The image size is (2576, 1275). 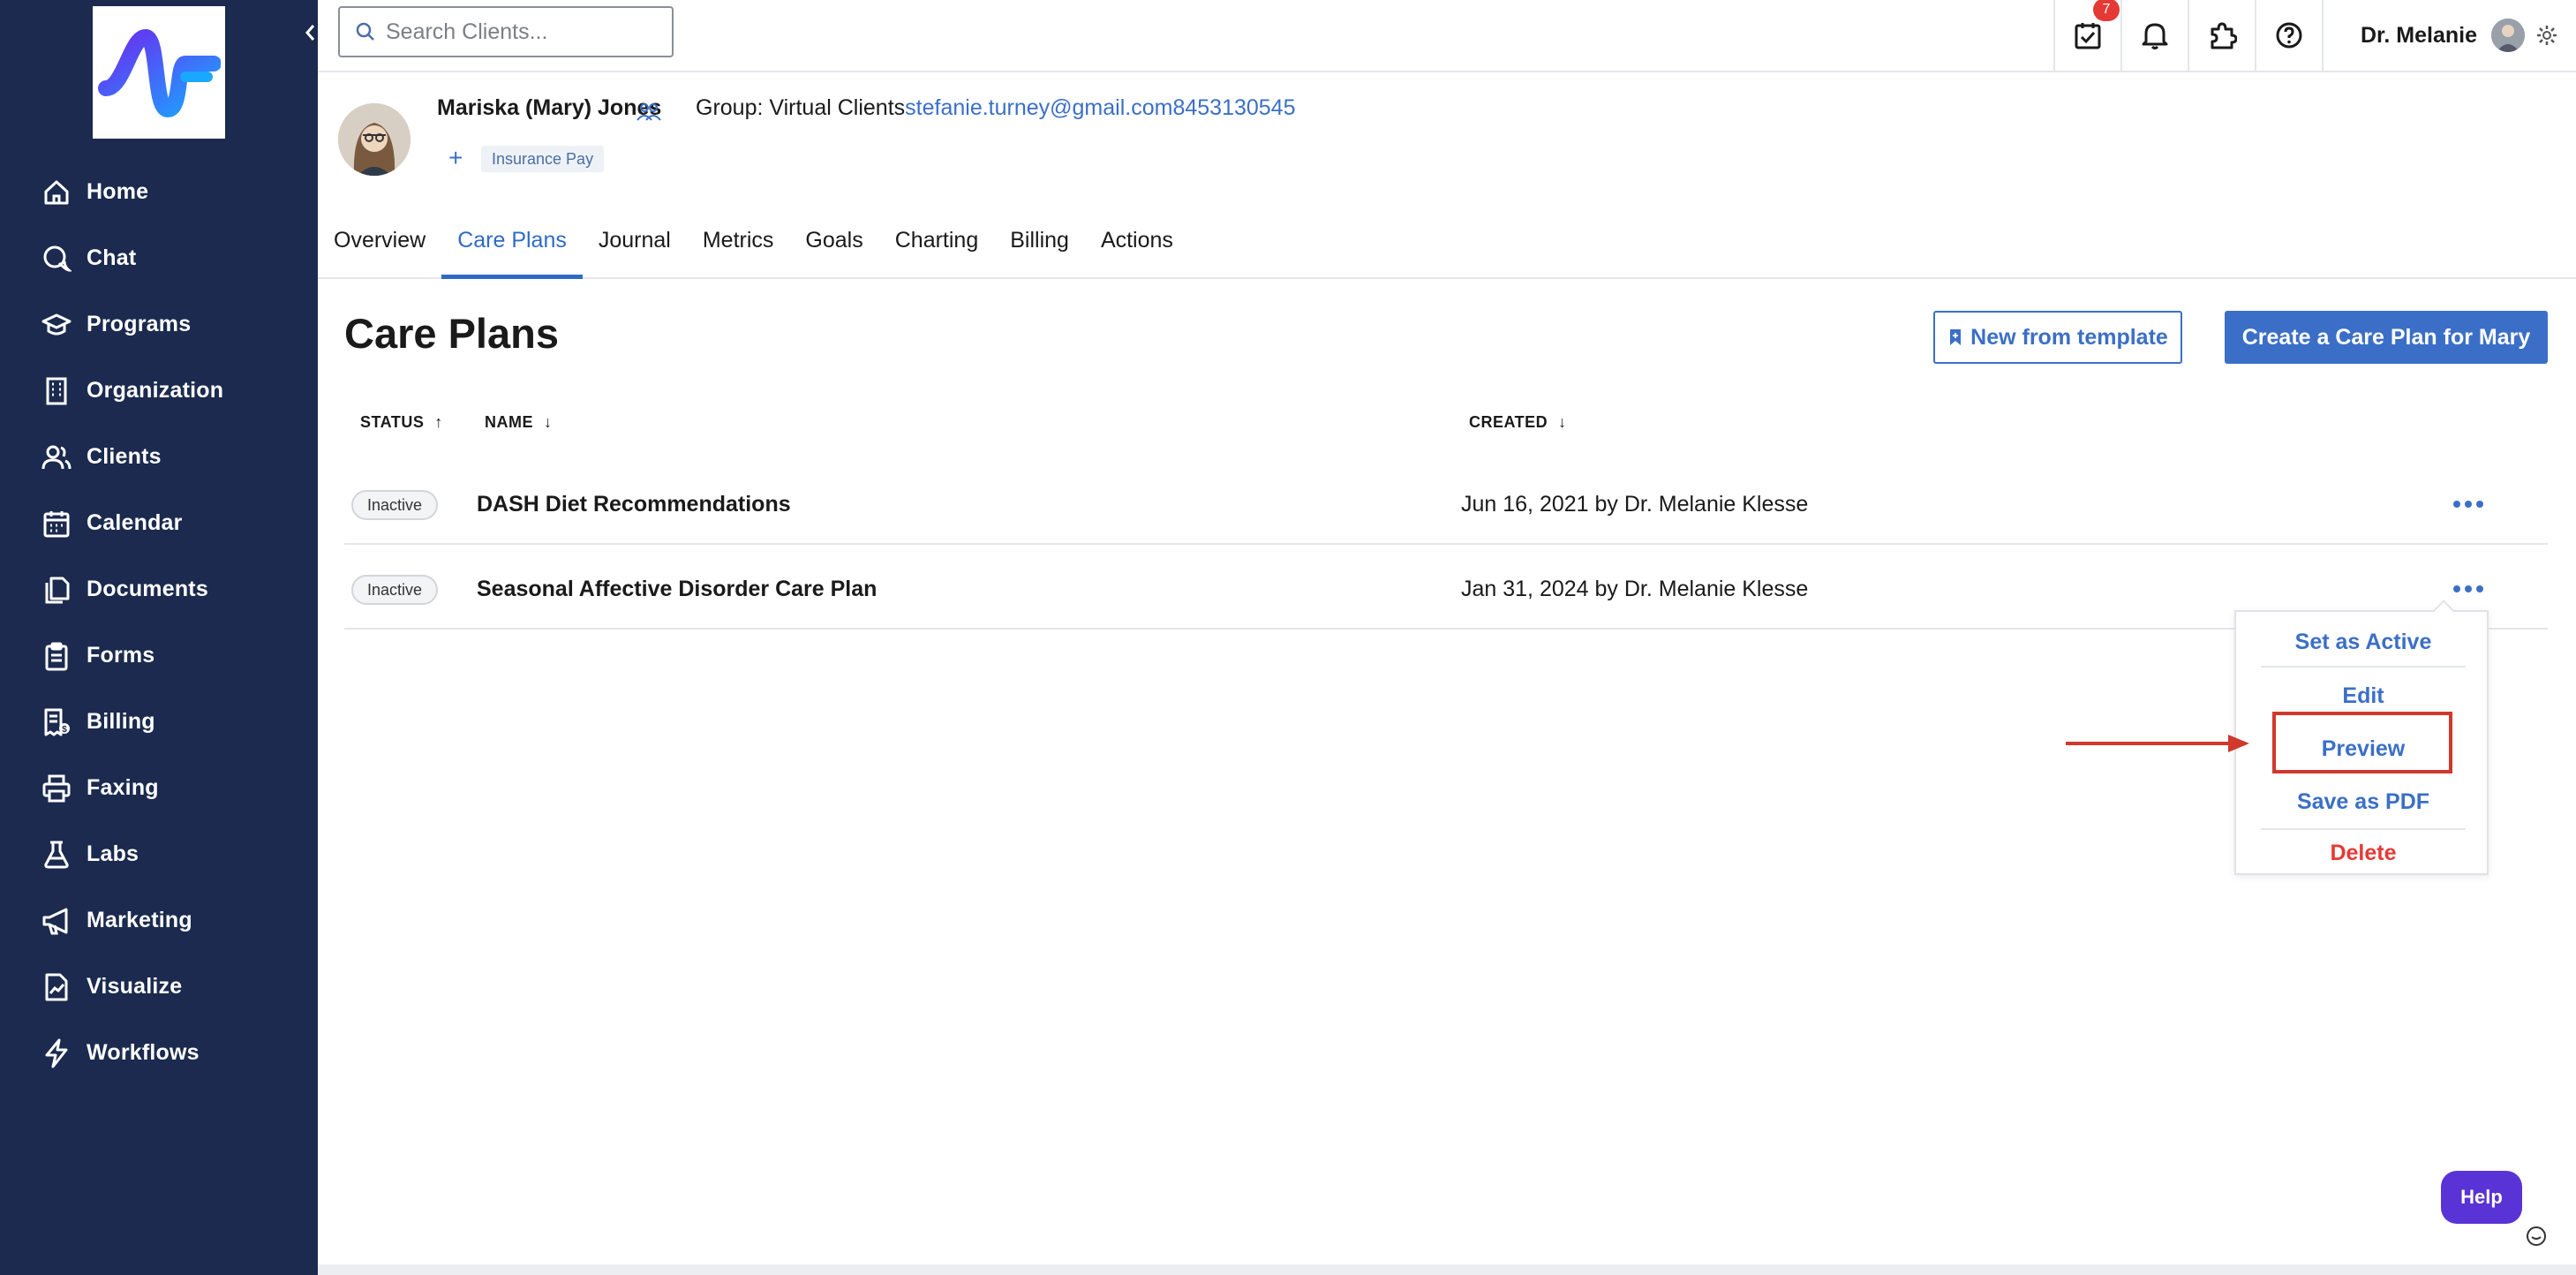 What do you see at coordinates (937, 250) in the screenshot?
I see `tab-charting: Charting` at bounding box center [937, 250].